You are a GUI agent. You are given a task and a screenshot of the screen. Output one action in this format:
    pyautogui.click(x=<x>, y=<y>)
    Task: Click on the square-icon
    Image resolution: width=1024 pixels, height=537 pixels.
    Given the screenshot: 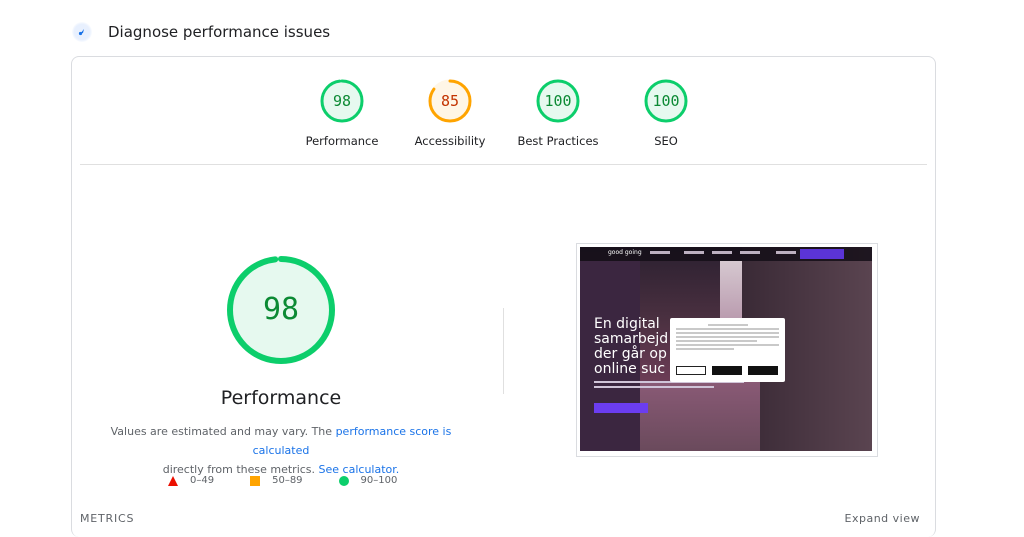 What is the action you would take?
    pyautogui.click(x=255, y=480)
    